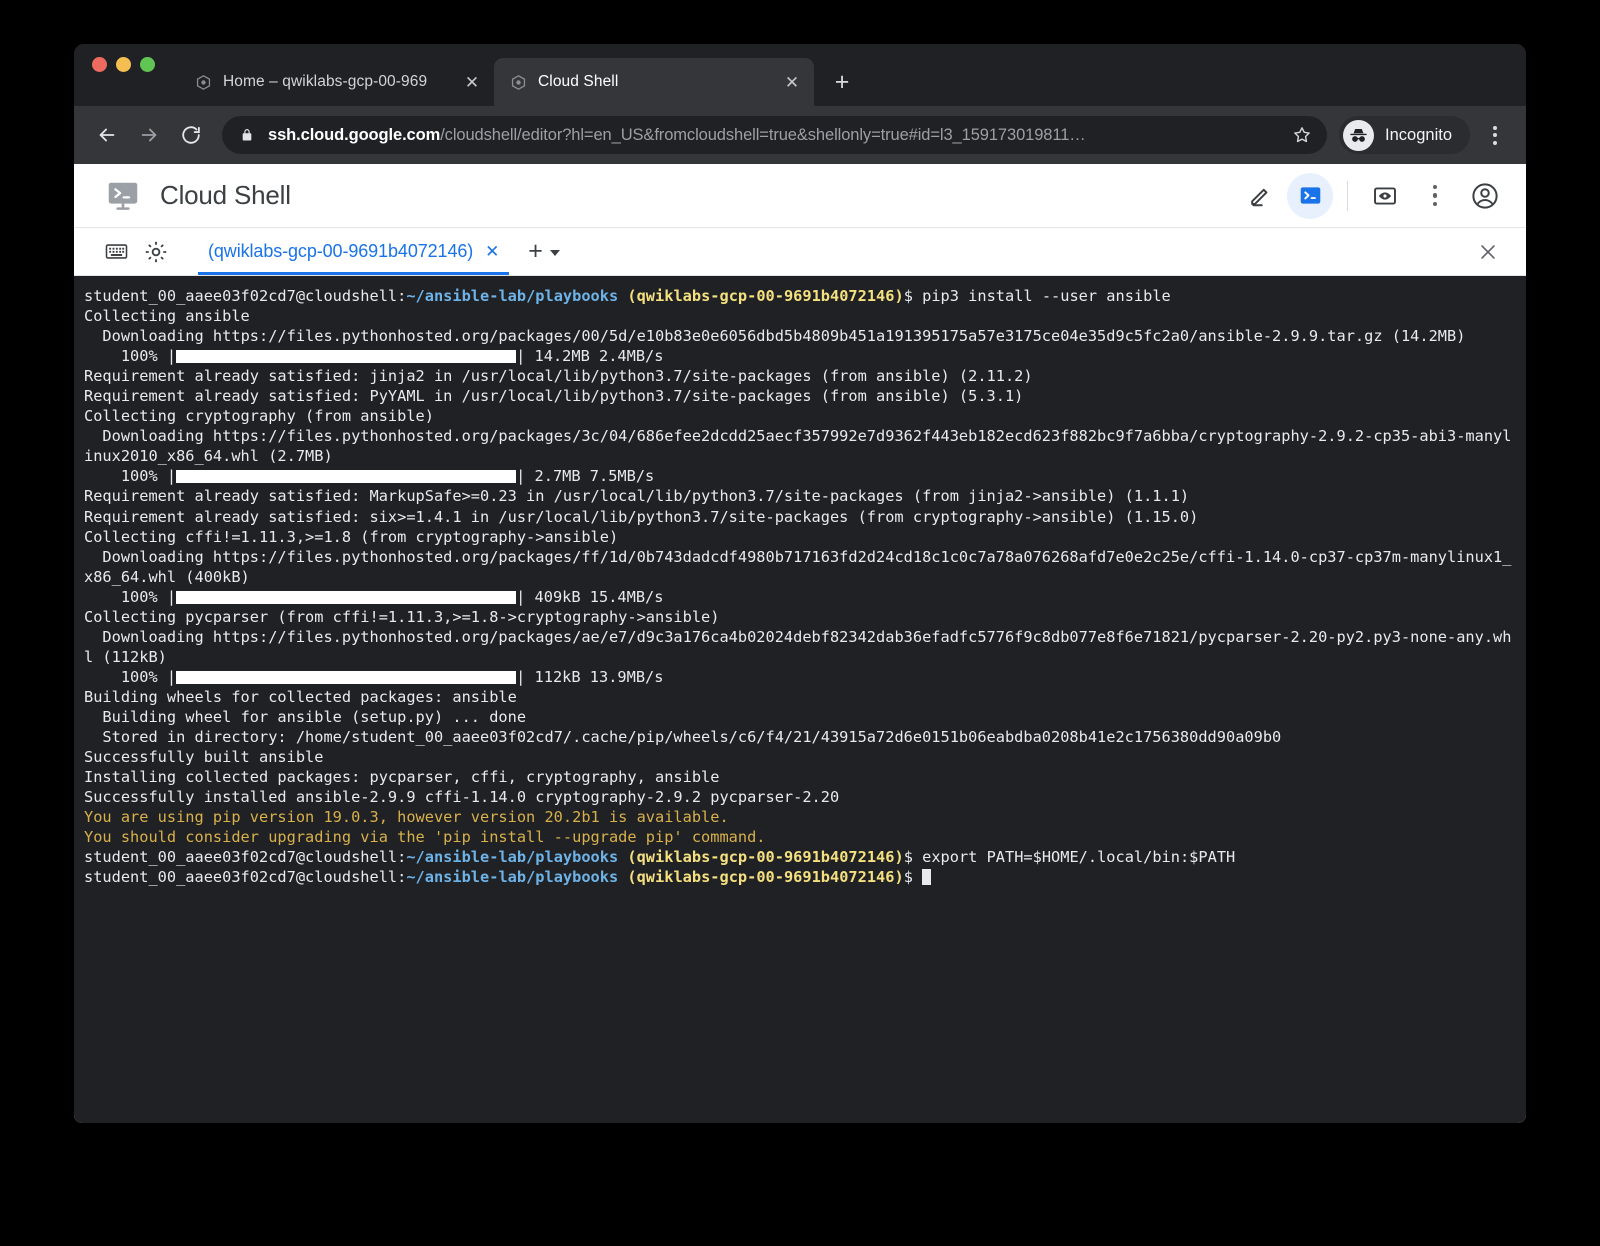 This screenshot has width=1600, height=1246. I want to click on terminal-session-tab: (qwiklabs-gcp-00-9691b4072146) ✕, so click(350, 251).